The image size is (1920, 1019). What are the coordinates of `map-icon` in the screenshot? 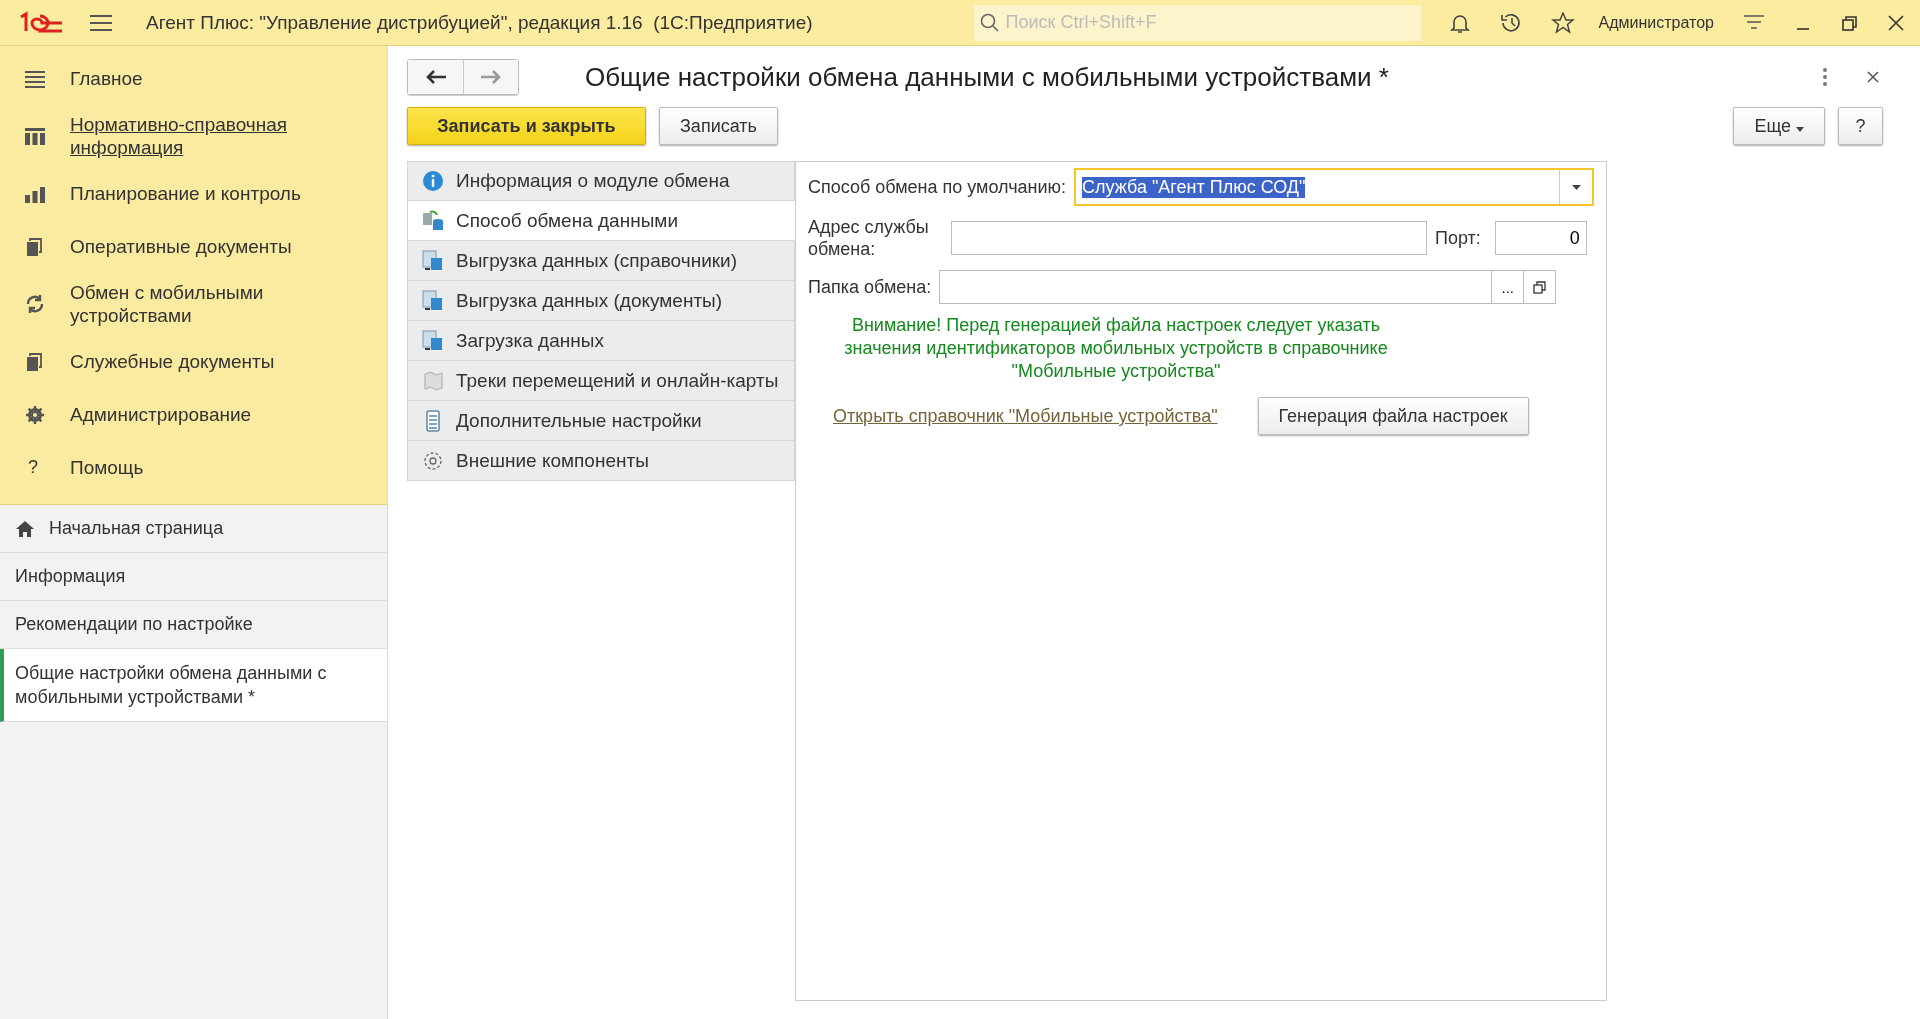 It's located at (433, 380).